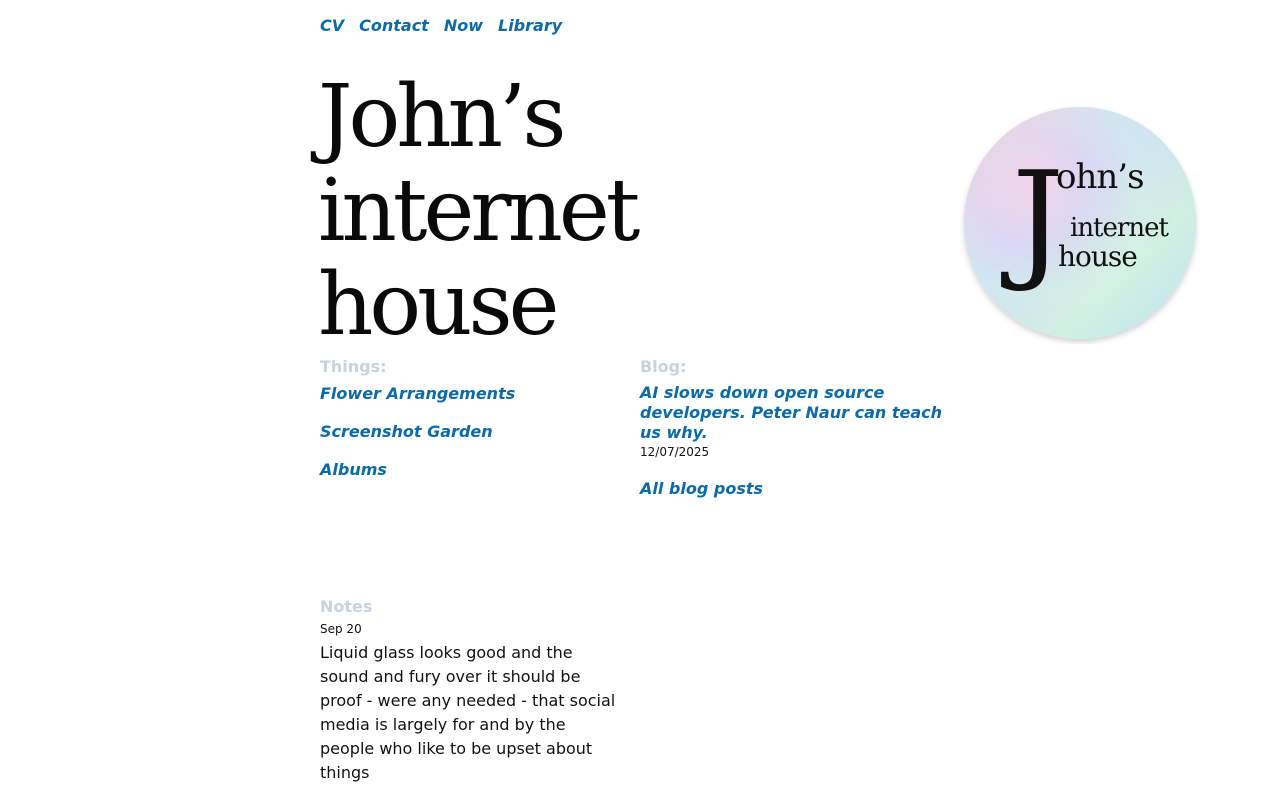 The width and height of the screenshot is (1280, 800). I want to click on site-title-line-1: John’s internet, so click(479, 164).